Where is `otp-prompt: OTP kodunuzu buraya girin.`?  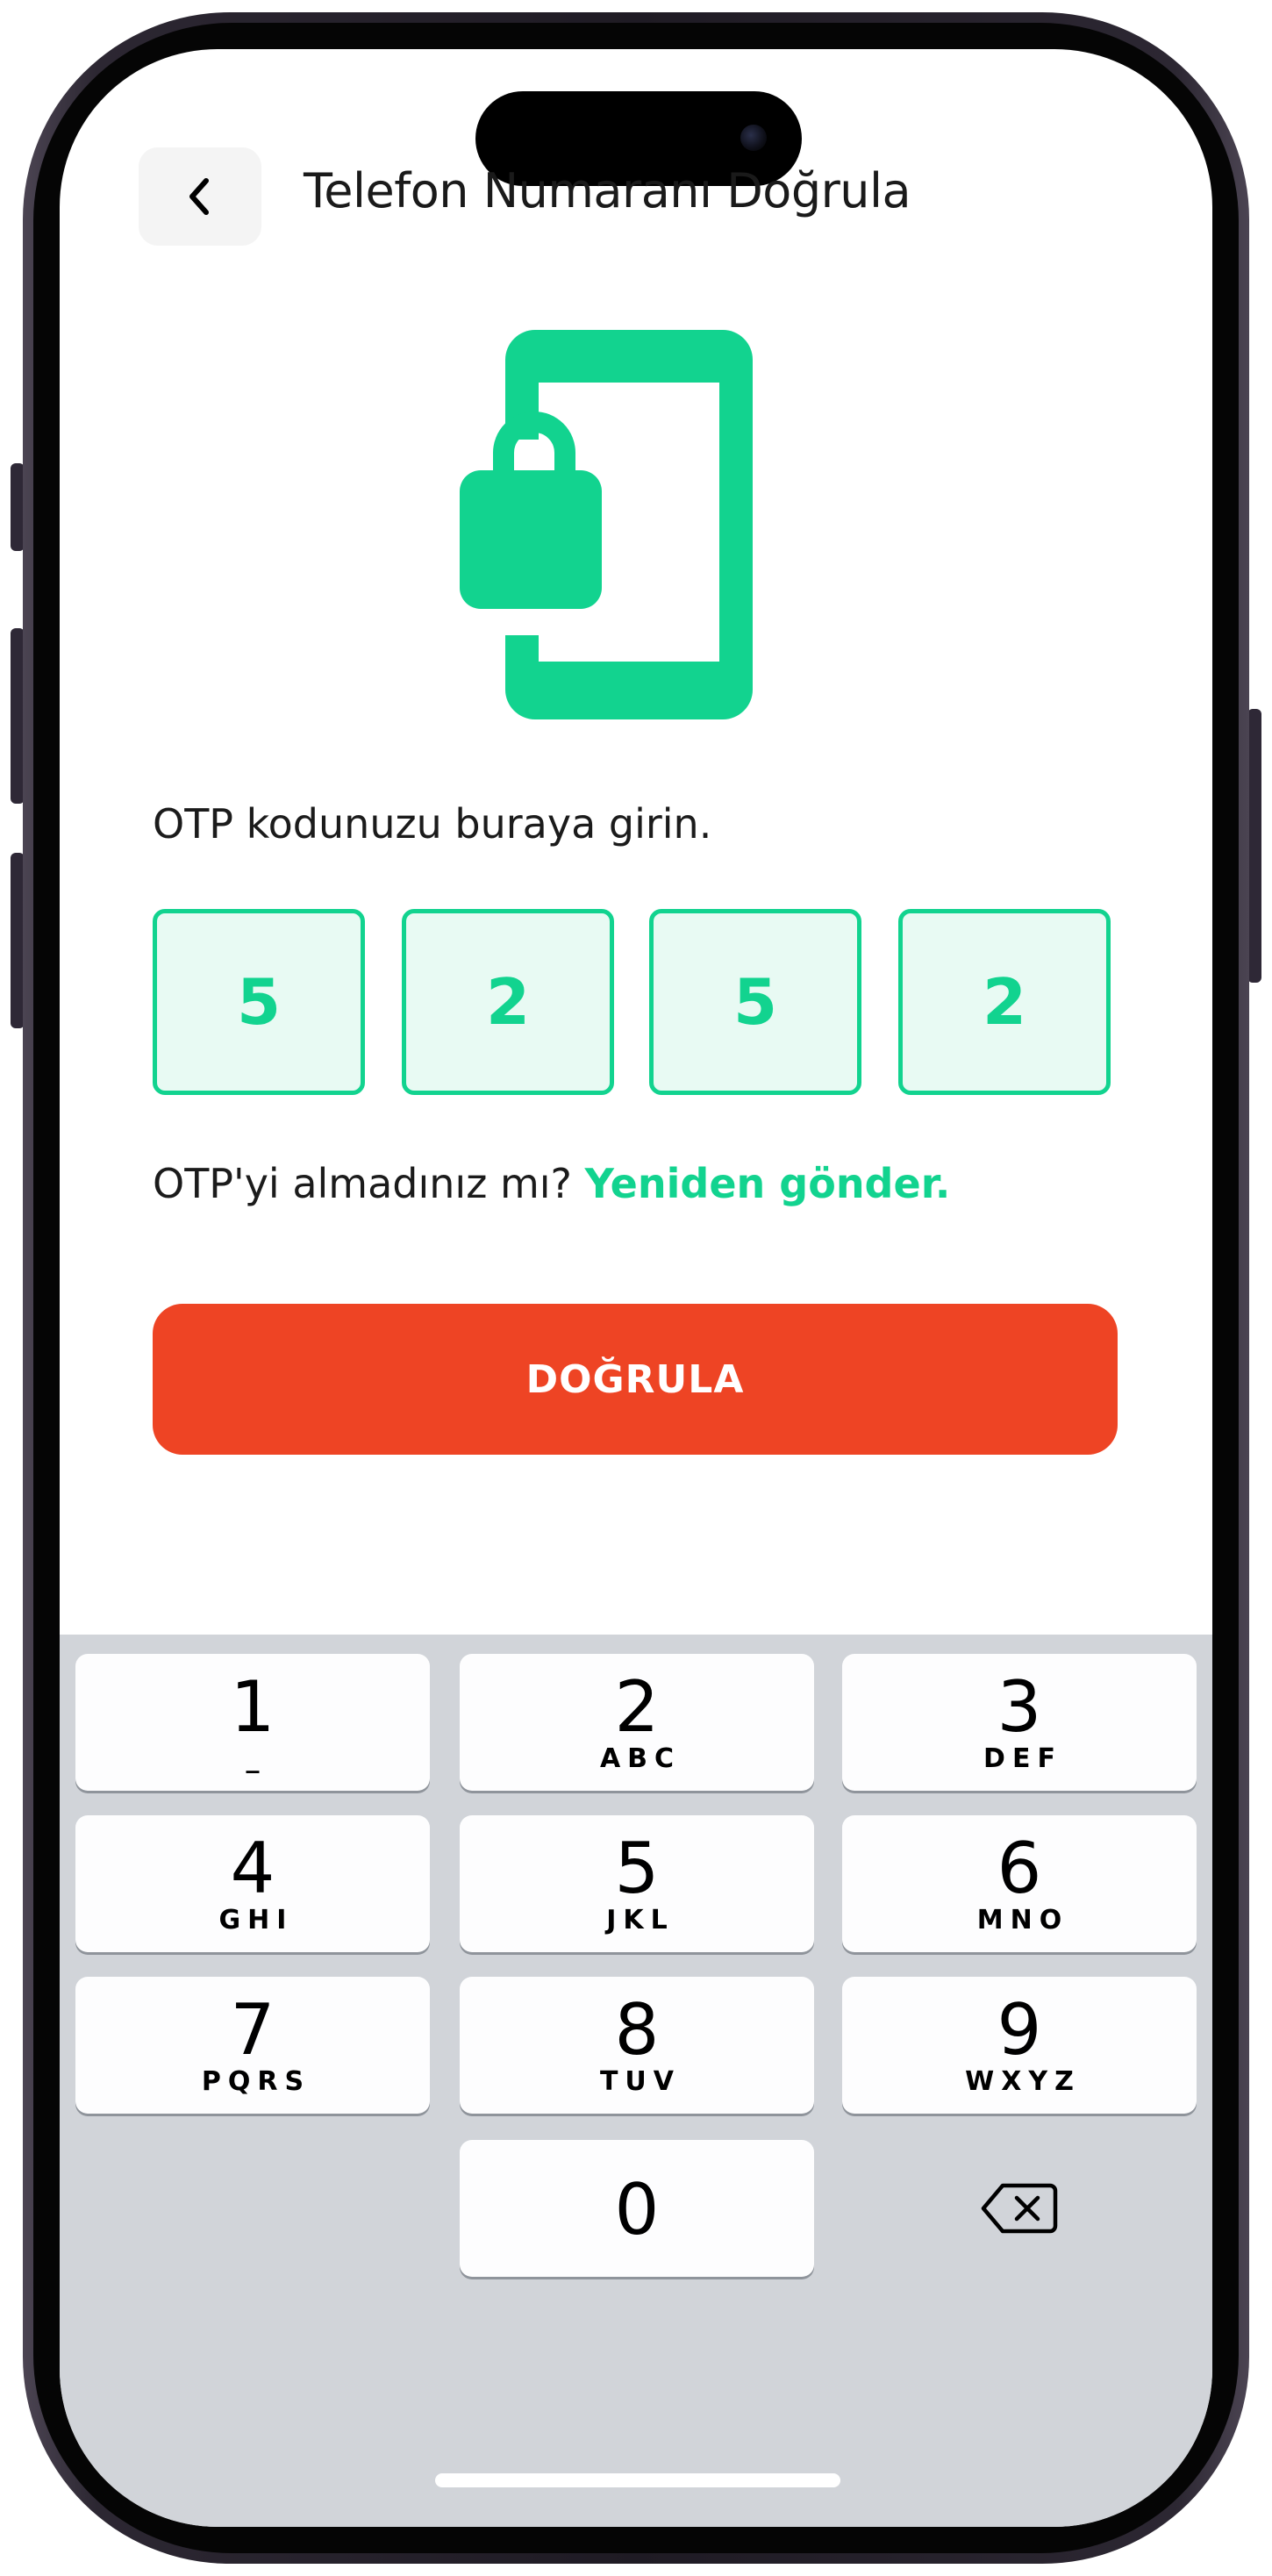 otp-prompt: OTP kodunuzu buraya girin. is located at coordinates (432, 824).